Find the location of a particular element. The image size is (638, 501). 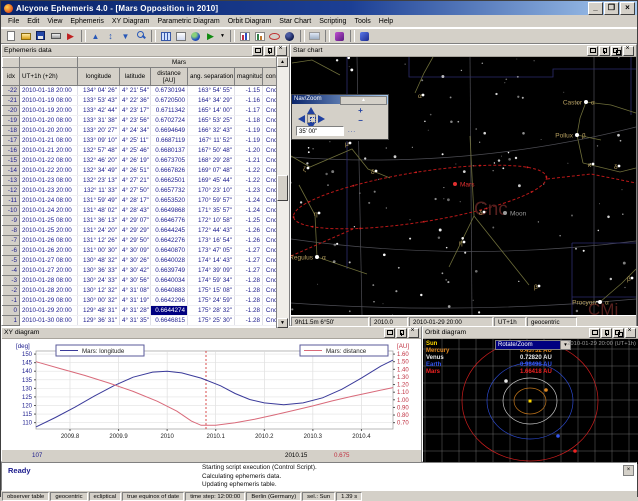

ephemeris-close-button is located at coordinates (281, 50).